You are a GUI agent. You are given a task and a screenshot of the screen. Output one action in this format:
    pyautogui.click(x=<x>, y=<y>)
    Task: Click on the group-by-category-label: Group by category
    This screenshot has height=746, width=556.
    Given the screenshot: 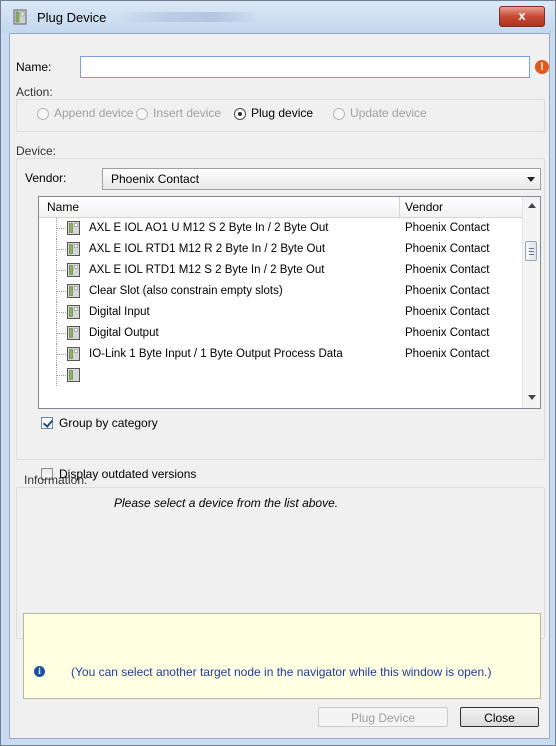 What is the action you would take?
    pyautogui.click(x=108, y=423)
    